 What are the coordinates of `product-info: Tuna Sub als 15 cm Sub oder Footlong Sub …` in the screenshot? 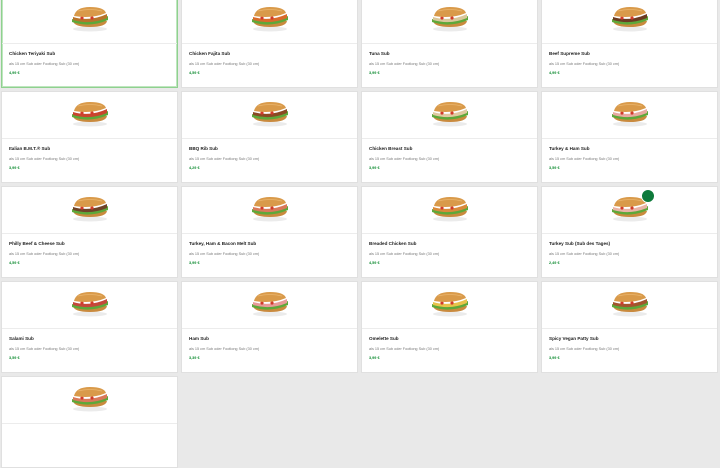 It's located at (449, 60).